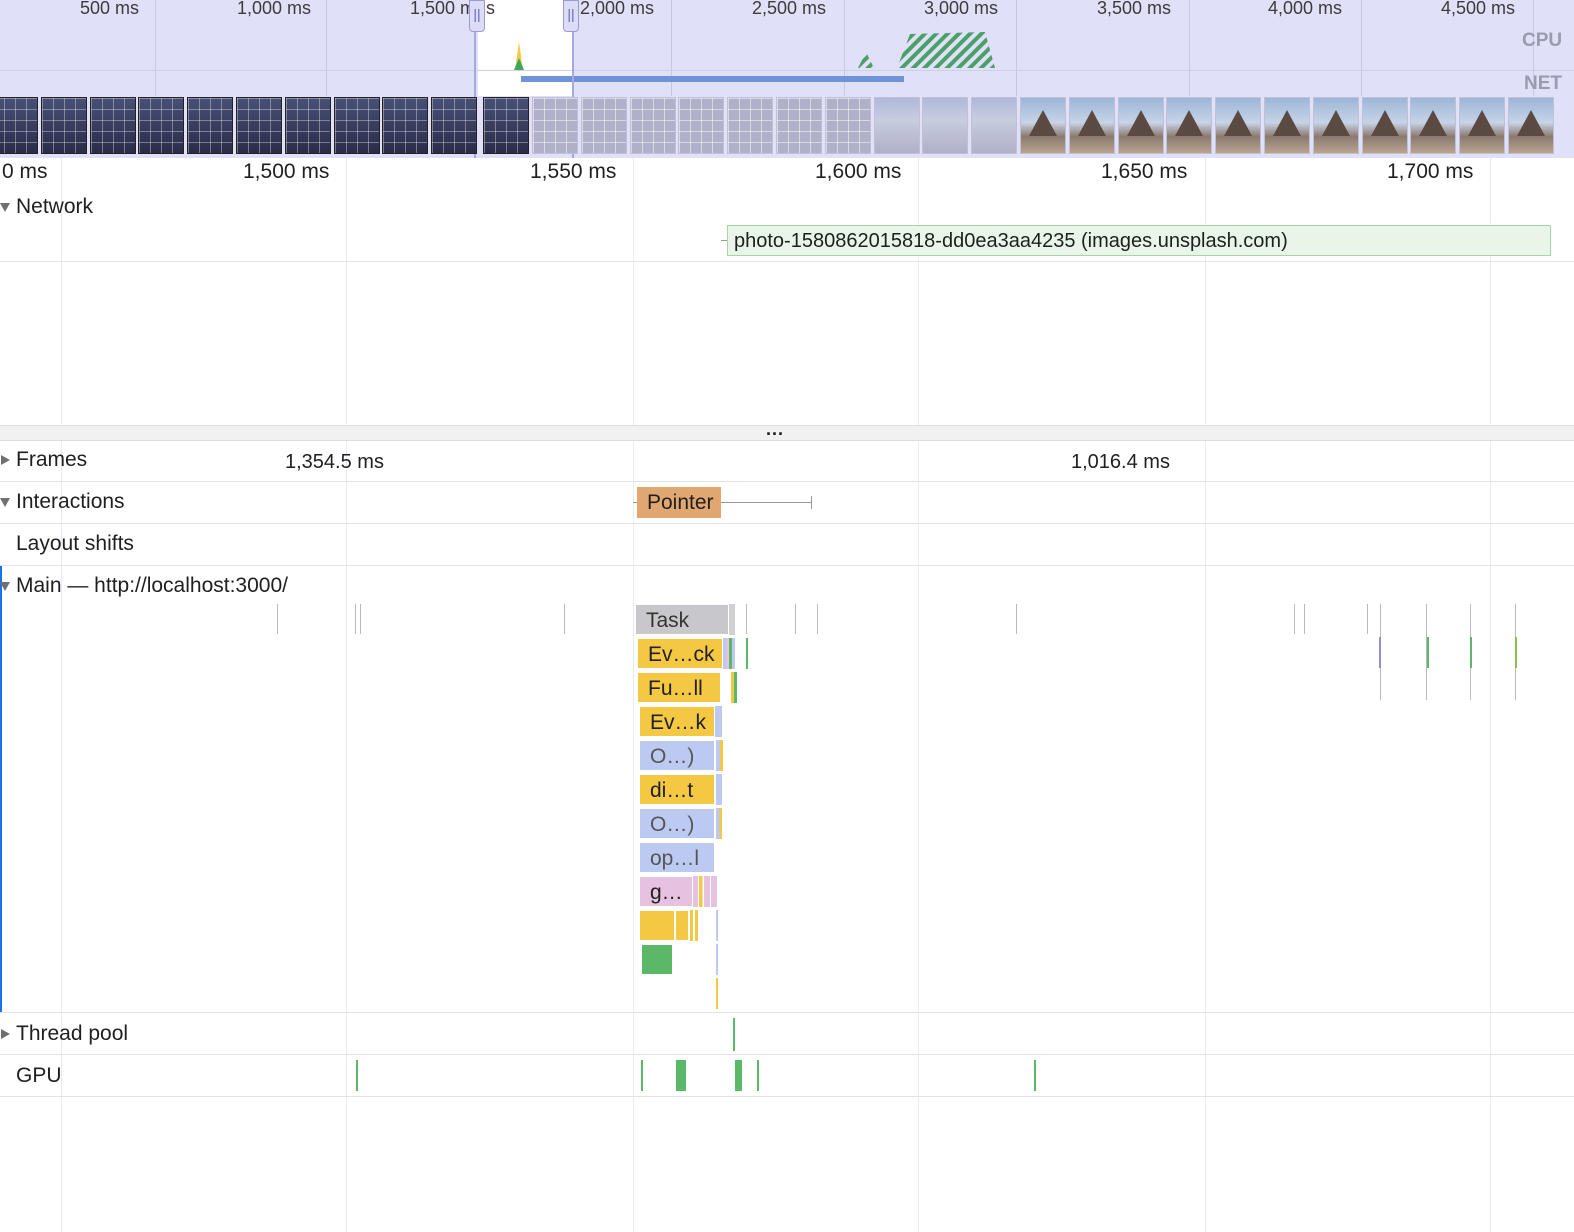  Describe the element at coordinates (677, 789) in the screenshot. I see `flame-dispatch: di…t` at that location.